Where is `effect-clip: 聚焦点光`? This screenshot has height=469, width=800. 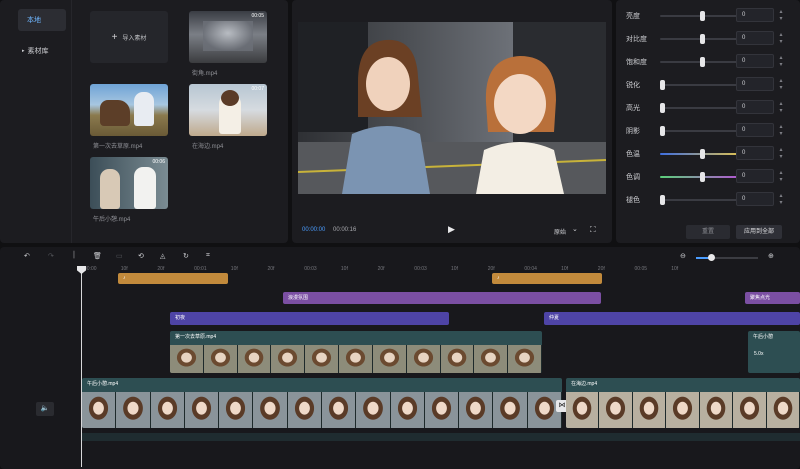 effect-clip: 聚焦点光 is located at coordinates (772, 298).